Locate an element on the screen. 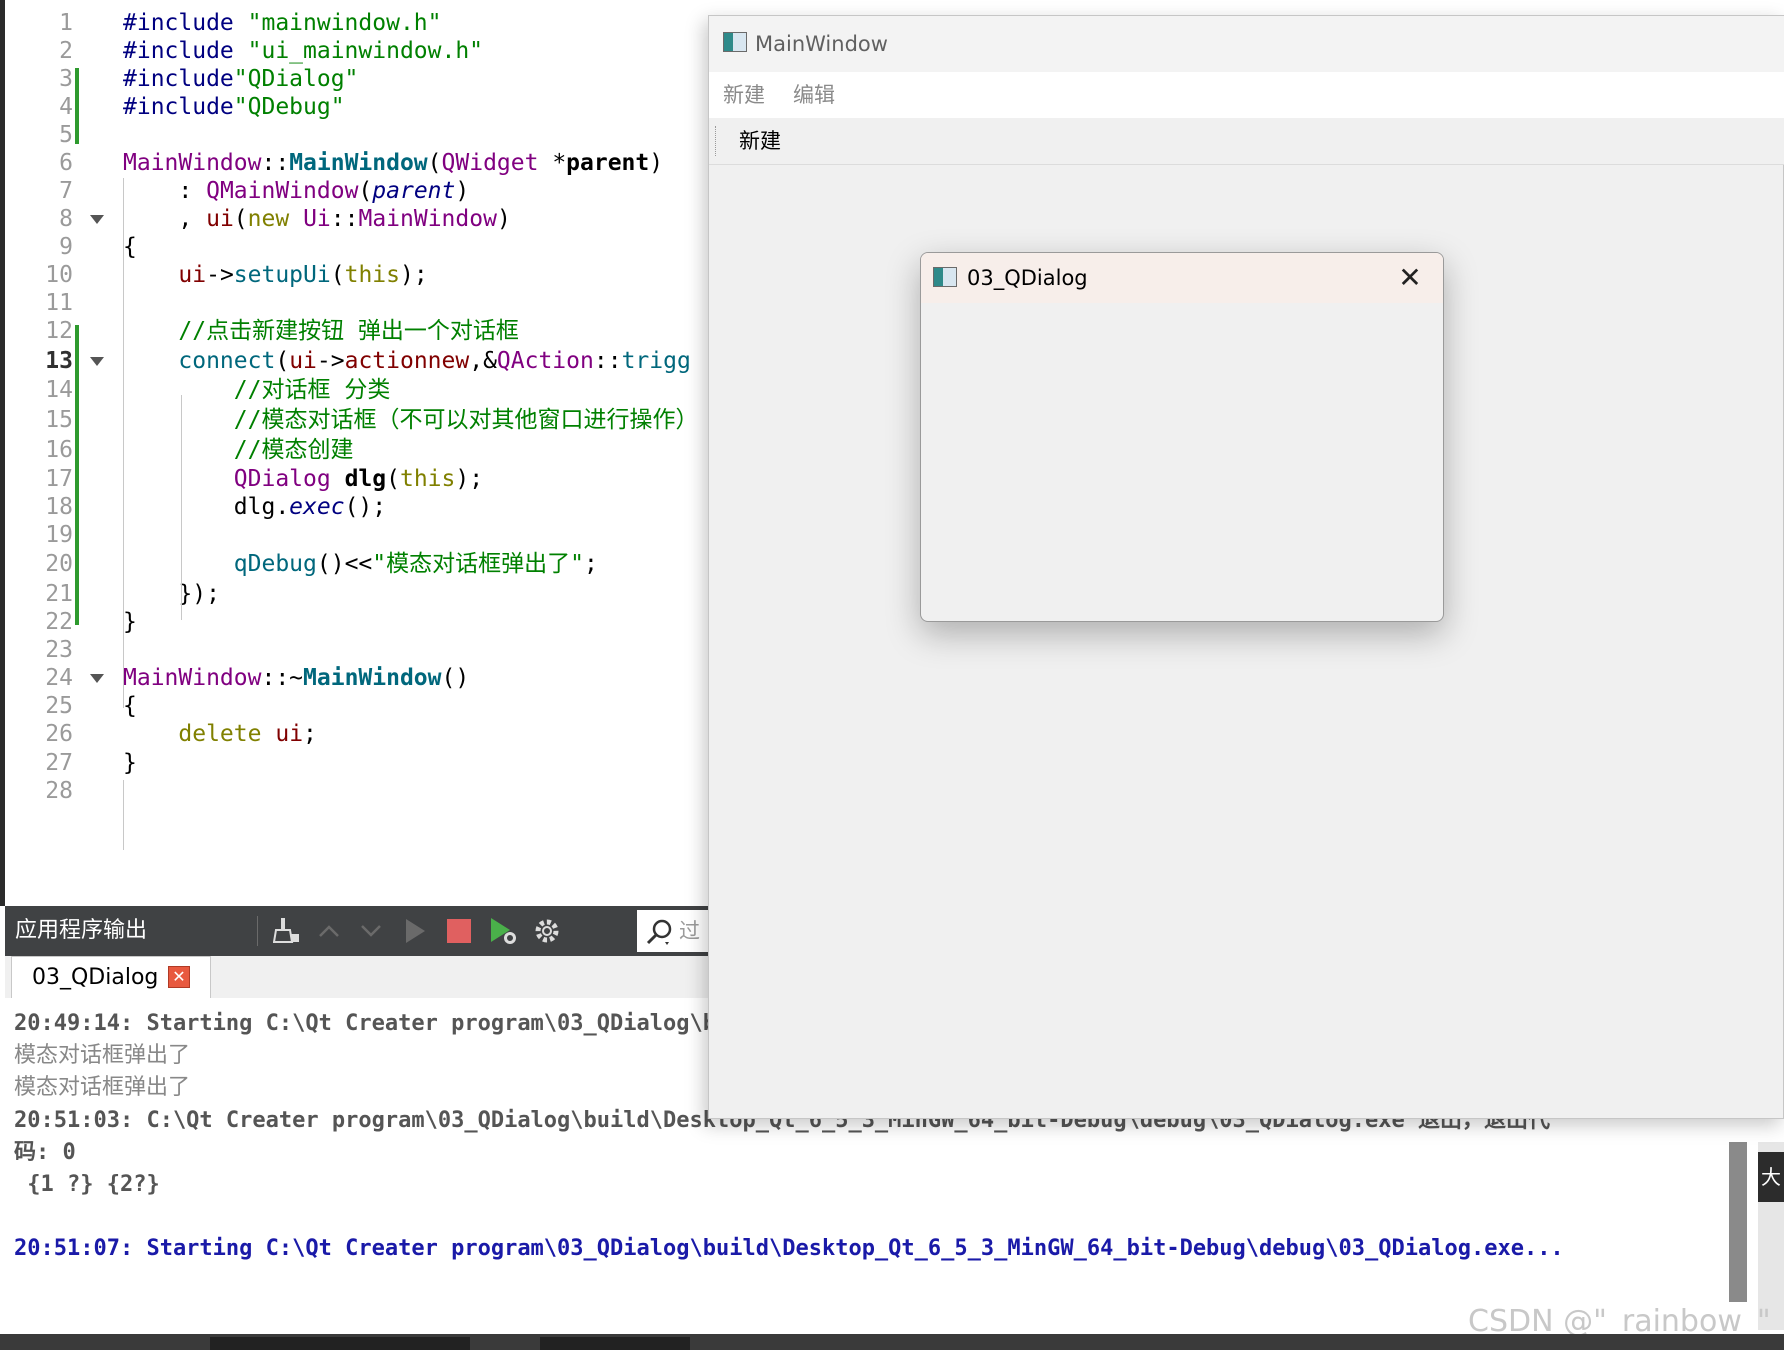 The height and width of the screenshot is (1350, 1784). line-number: 26 is located at coordinates (59, 734).